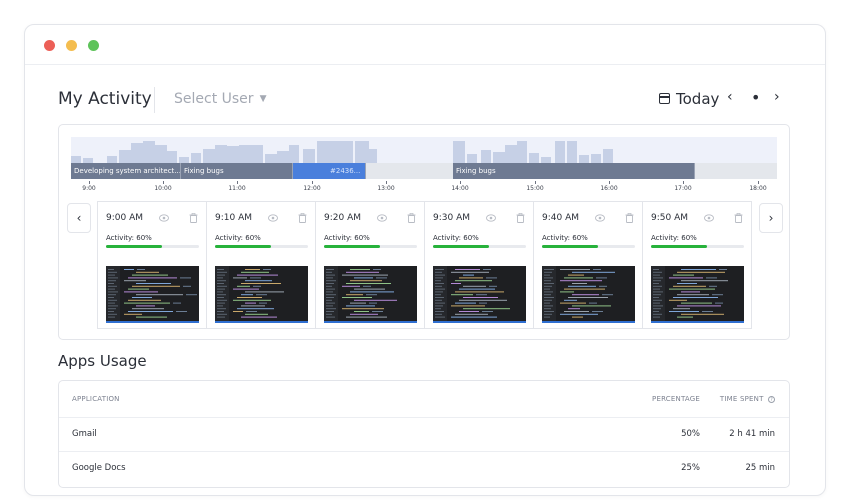 This screenshot has width=850, height=501. I want to click on table-row: Gmail 50% 2 h 41 min, so click(424, 434).